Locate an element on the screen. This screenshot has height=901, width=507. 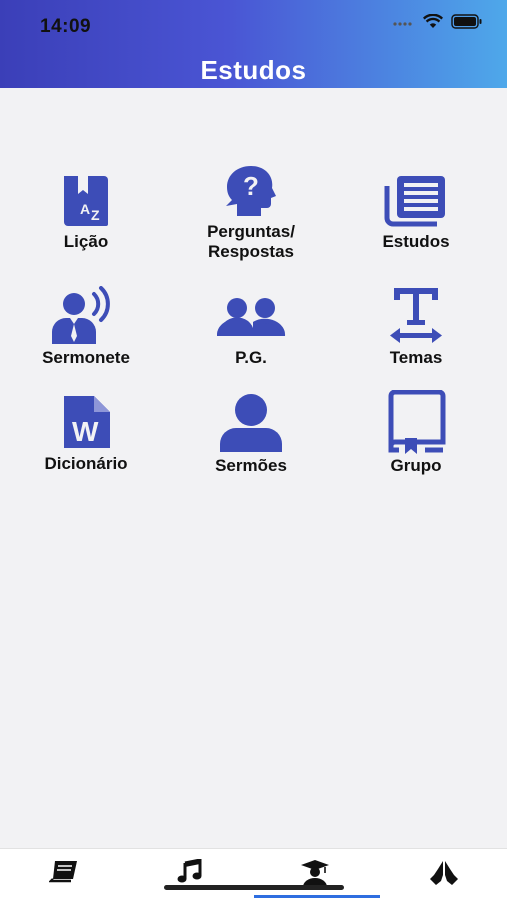
menu-item-dicionario: W Dicionário is located at coordinates (86, 449).